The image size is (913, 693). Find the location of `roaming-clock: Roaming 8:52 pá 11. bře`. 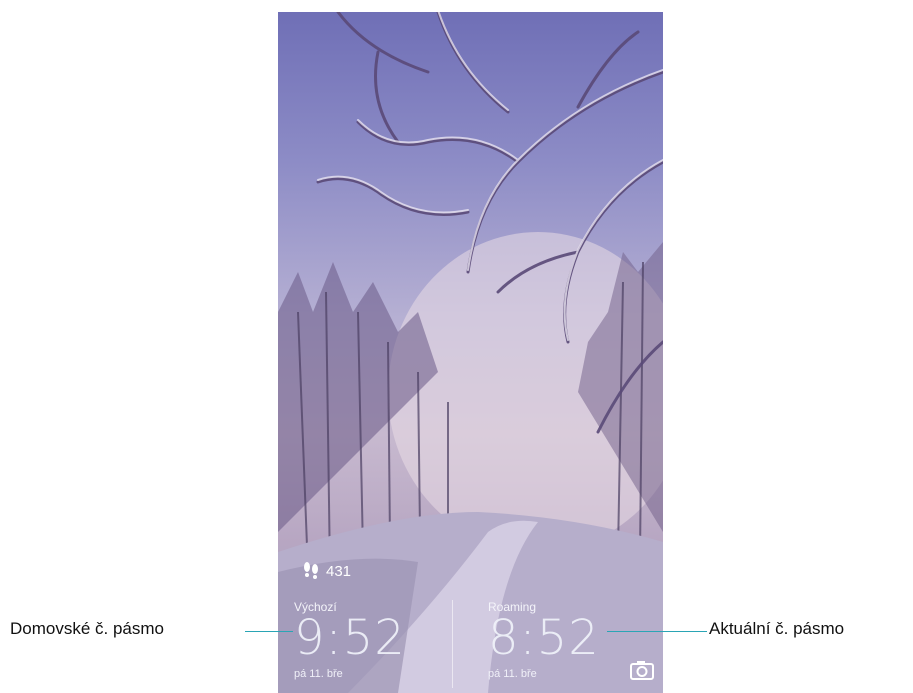

roaming-clock: Roaming 8:52 pá 11. bře is located at coordinates (544, 640).